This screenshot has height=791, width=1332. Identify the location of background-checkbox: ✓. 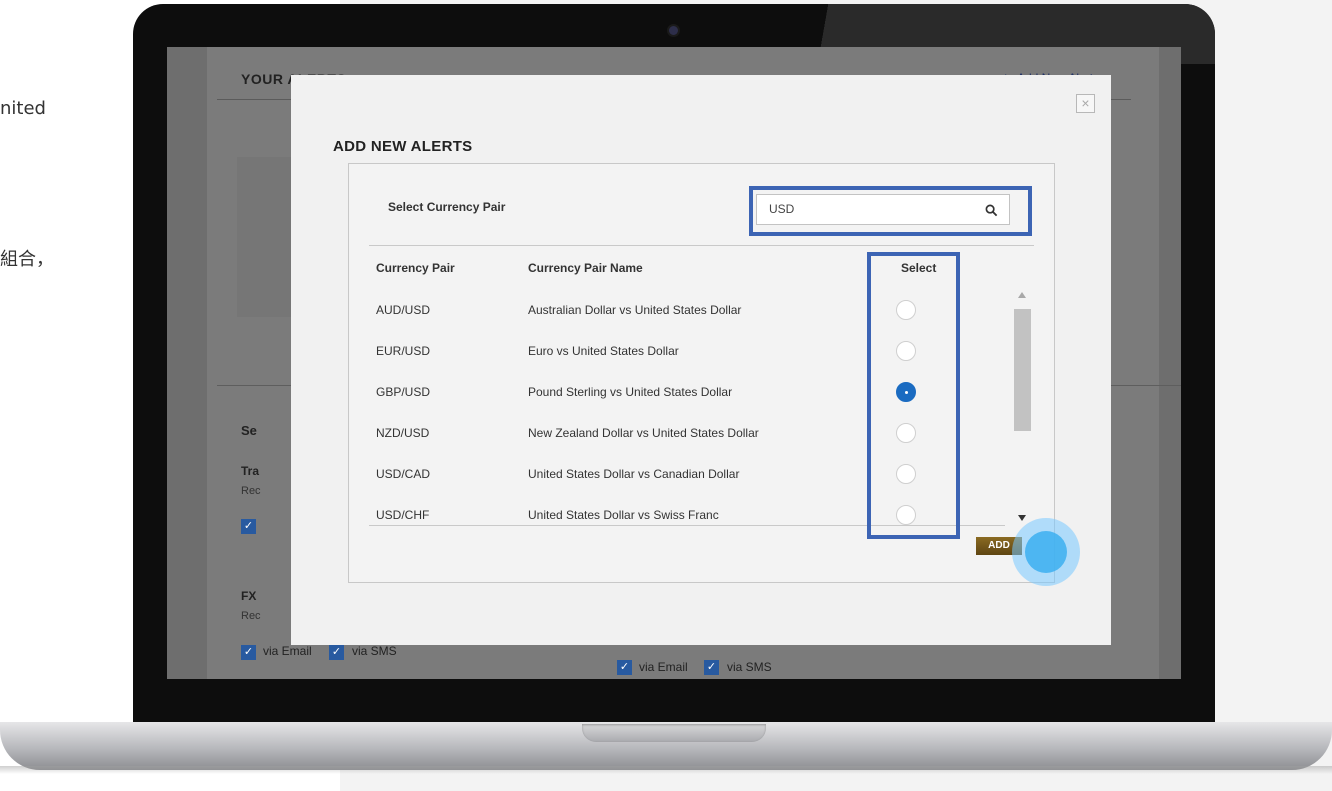
(248, 526).